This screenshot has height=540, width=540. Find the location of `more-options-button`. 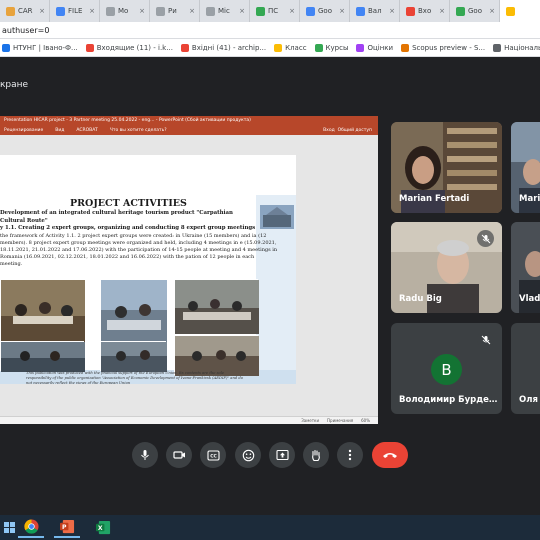

more-options-button is located at coordinates (350, 455).